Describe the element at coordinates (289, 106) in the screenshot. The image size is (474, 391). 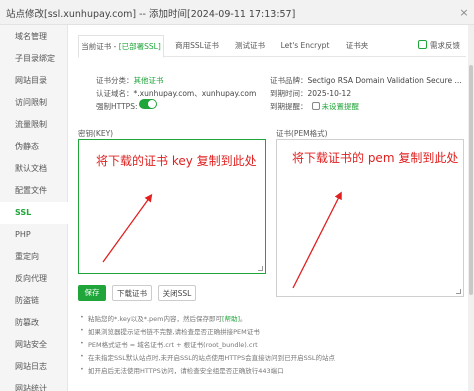
I see `expiry-reminder-label: 到期提醒：` at that location.